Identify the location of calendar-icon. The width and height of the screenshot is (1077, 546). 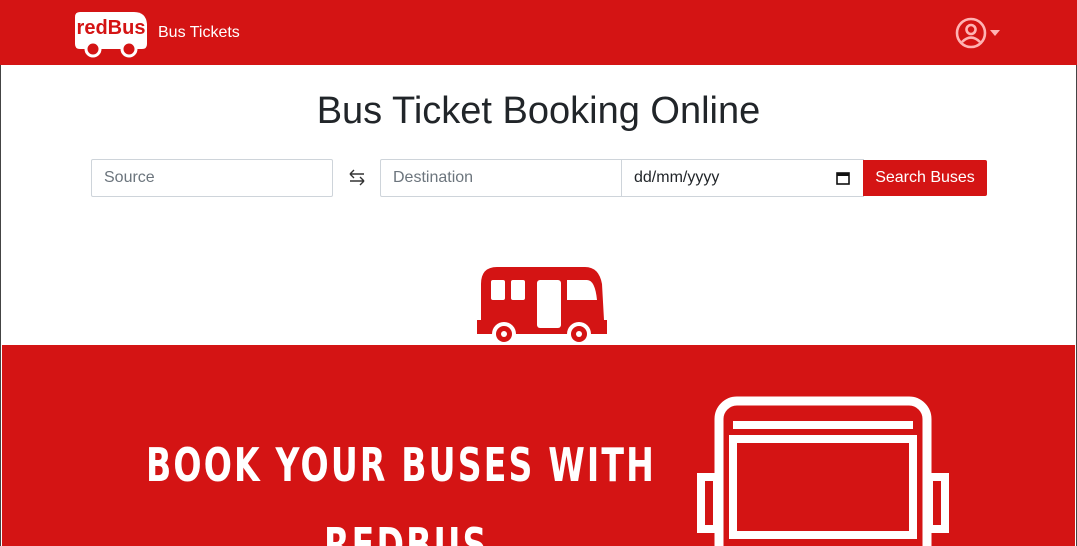
(843, 178).